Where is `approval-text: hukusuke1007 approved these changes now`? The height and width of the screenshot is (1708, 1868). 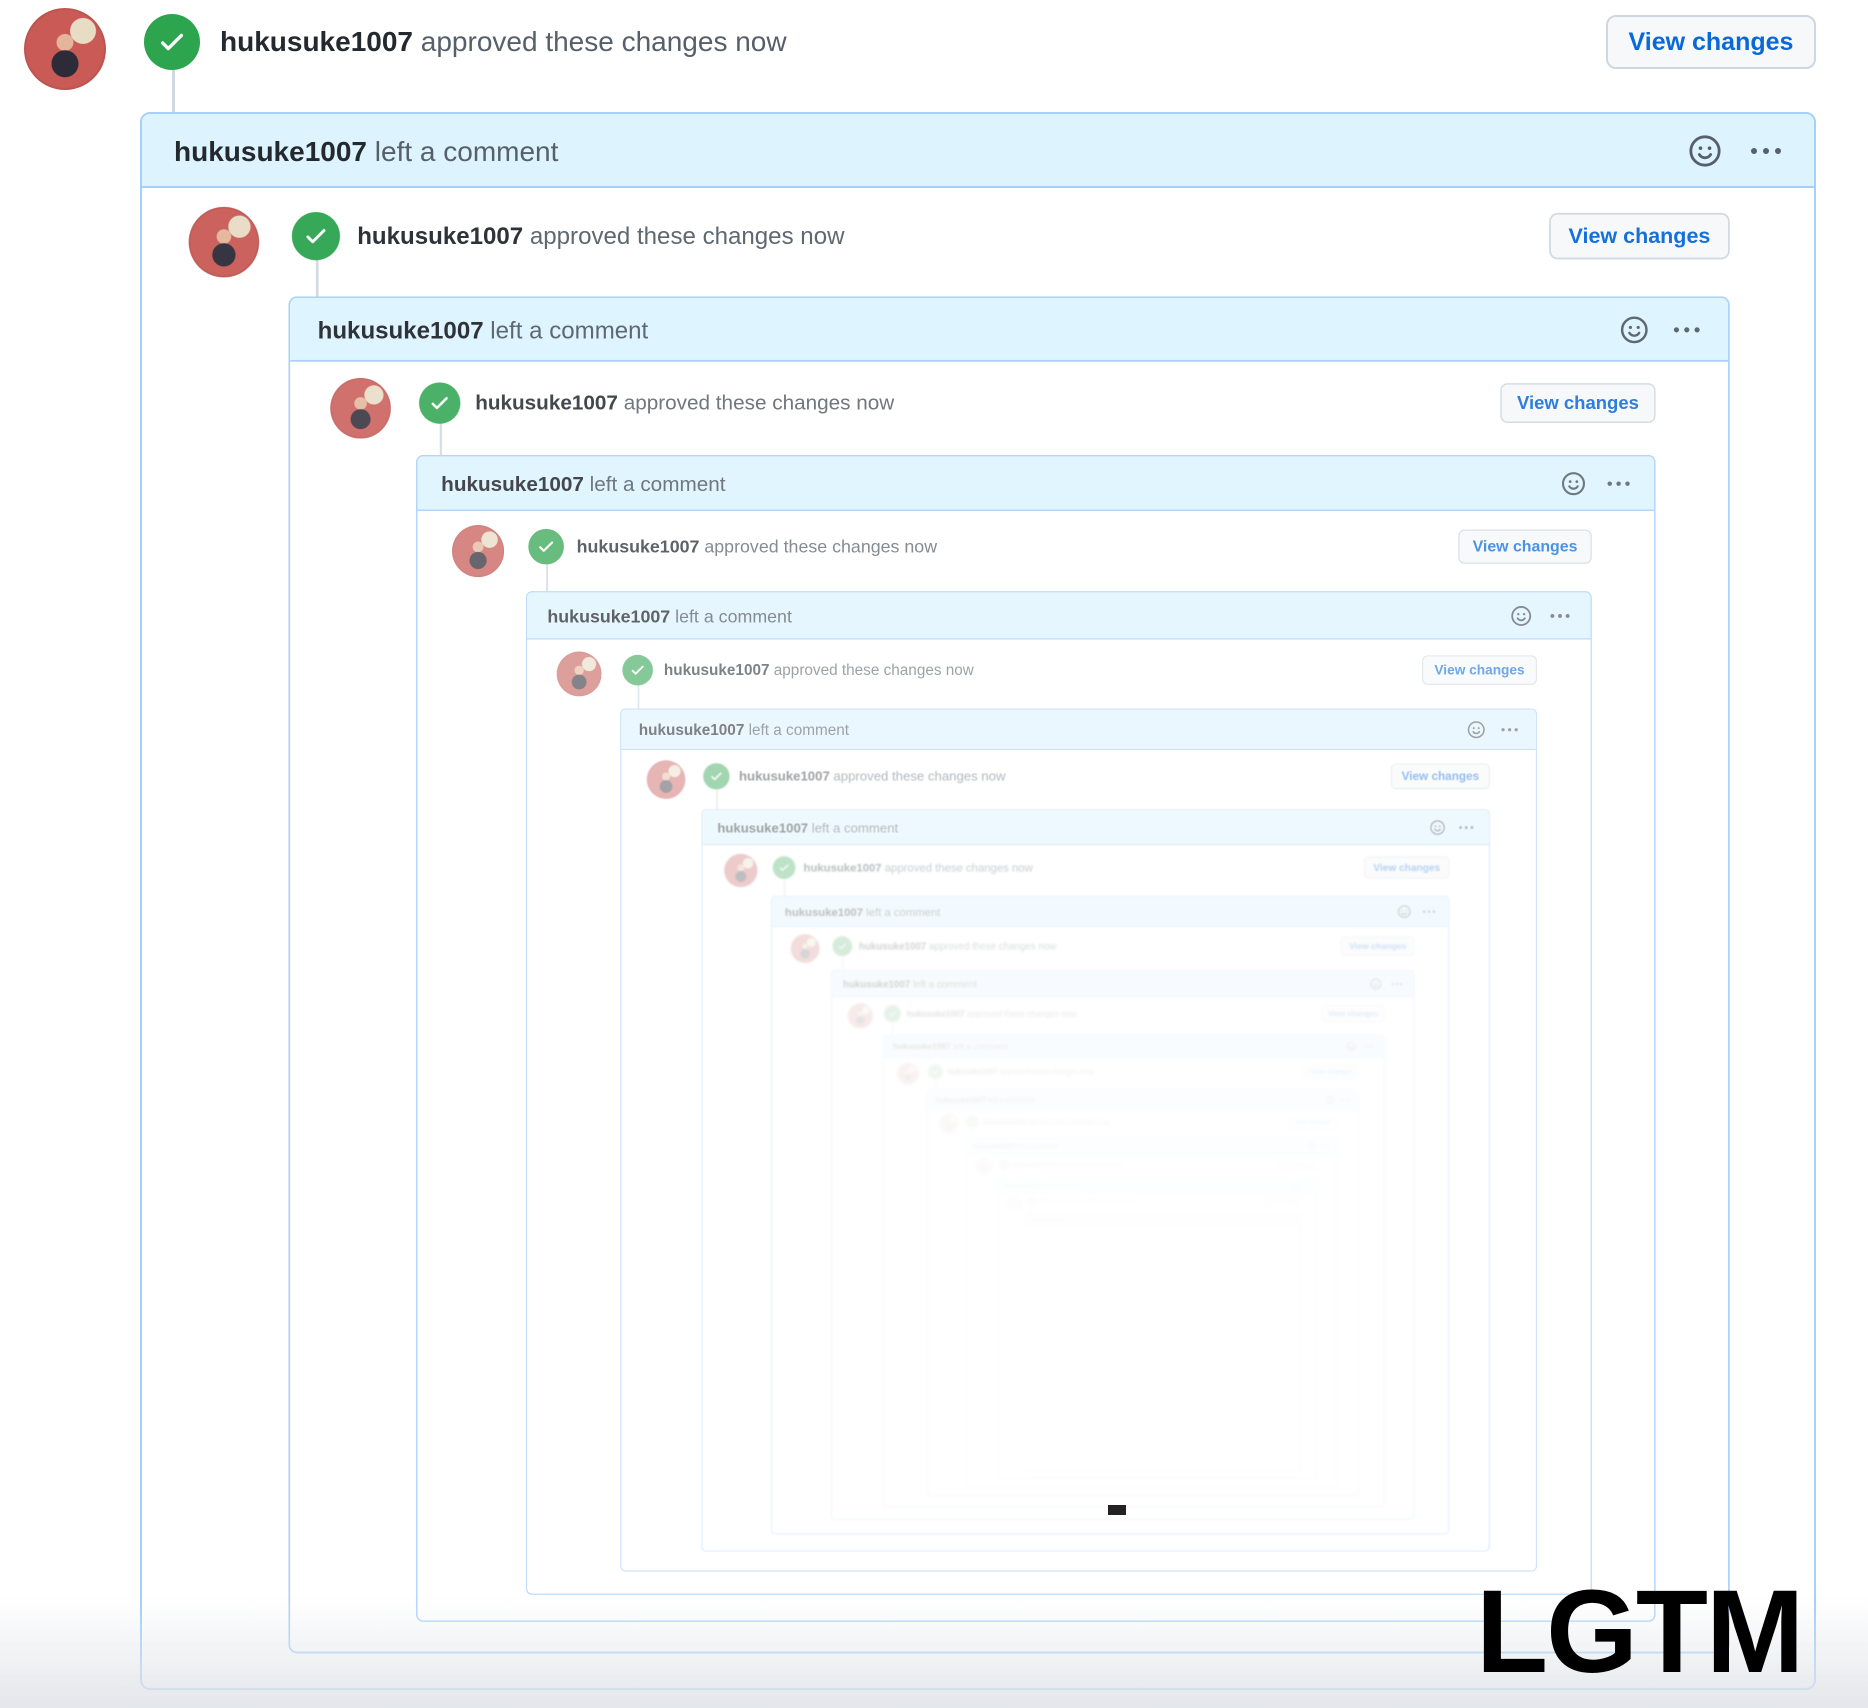
approval-text: hukusuke1007 approved these changes now is located at coordinates (684, 403).